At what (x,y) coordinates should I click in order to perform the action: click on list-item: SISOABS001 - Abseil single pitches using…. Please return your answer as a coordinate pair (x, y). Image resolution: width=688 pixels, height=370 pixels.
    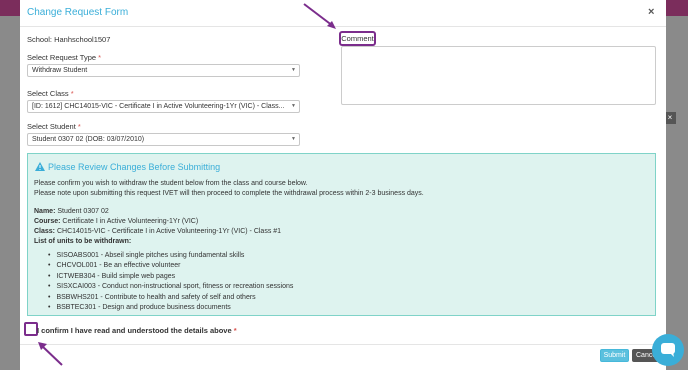
    Looking at the image, I should click on (170, 256).